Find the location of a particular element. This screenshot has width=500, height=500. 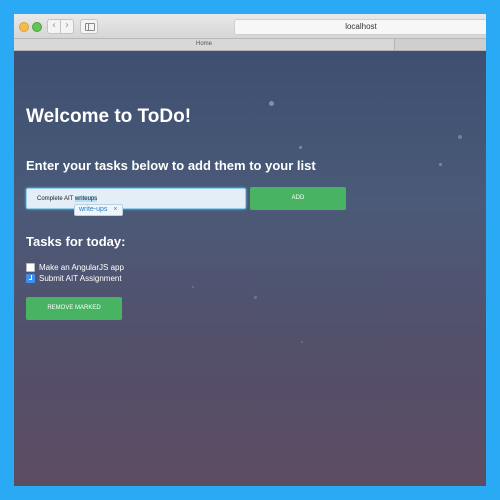

sidebar-icon is located at coordinates (90, 27).